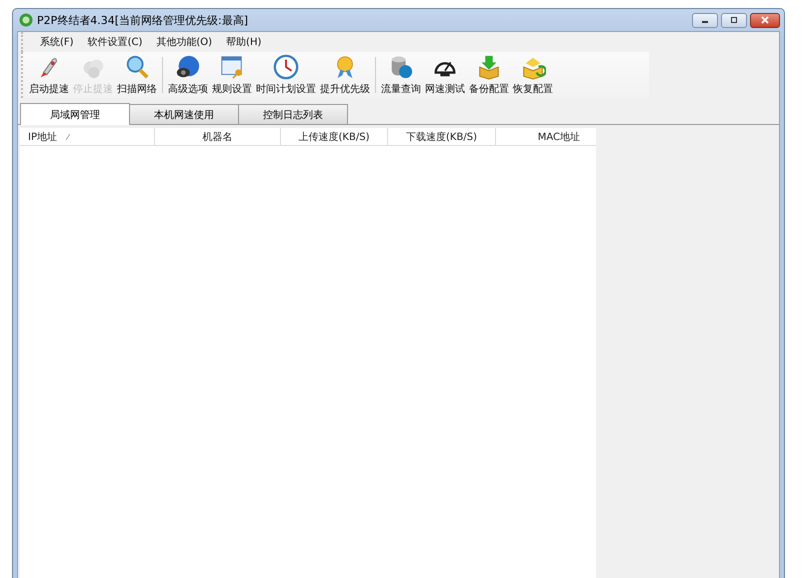 This screenshot has height=578, width=803. I want to click on tab: 控制日志列表, so click(293, 114).